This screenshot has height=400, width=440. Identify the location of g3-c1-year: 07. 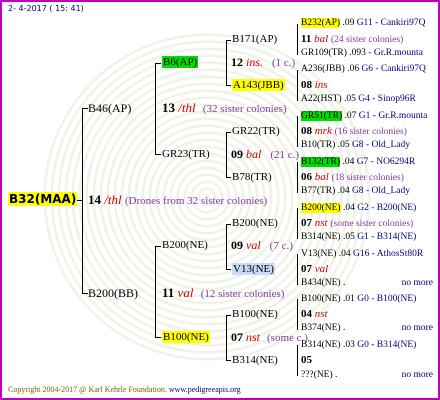
(306, 223).